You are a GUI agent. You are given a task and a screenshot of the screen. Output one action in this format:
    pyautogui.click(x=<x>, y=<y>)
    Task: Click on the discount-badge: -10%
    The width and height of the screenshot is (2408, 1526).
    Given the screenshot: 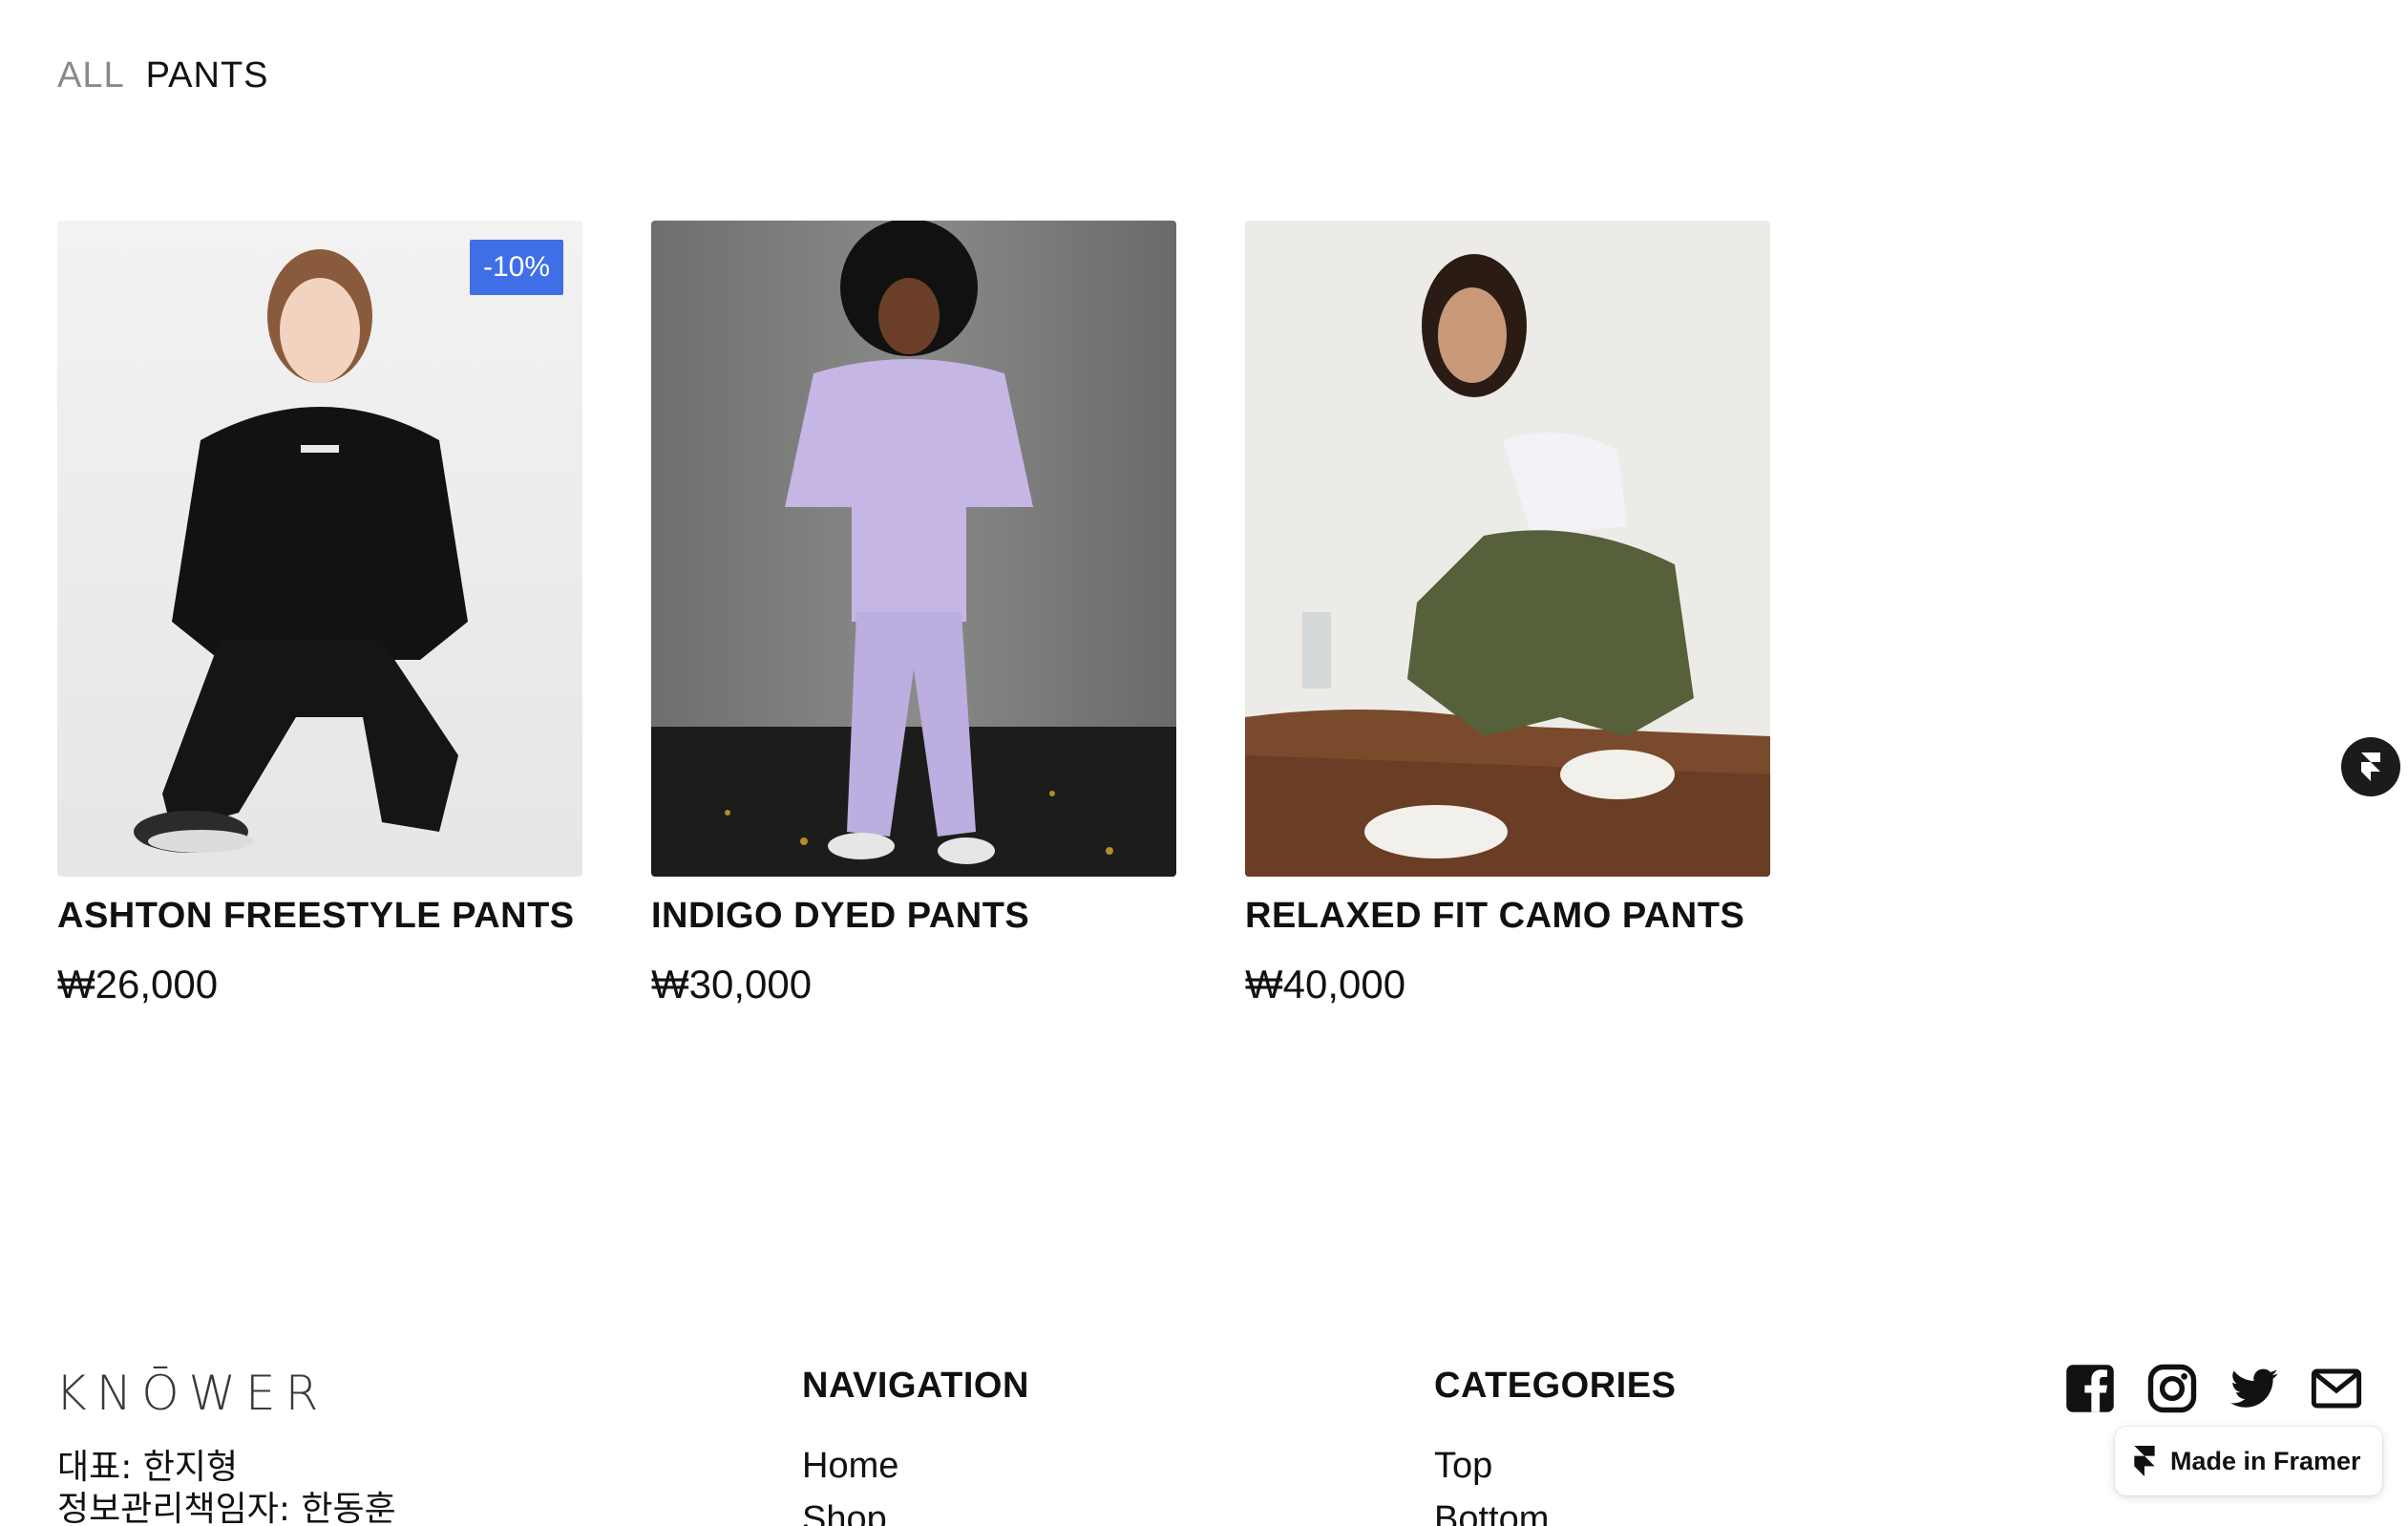 What is the action you would take?
    pyautogui.click(x=516, y=267)
    